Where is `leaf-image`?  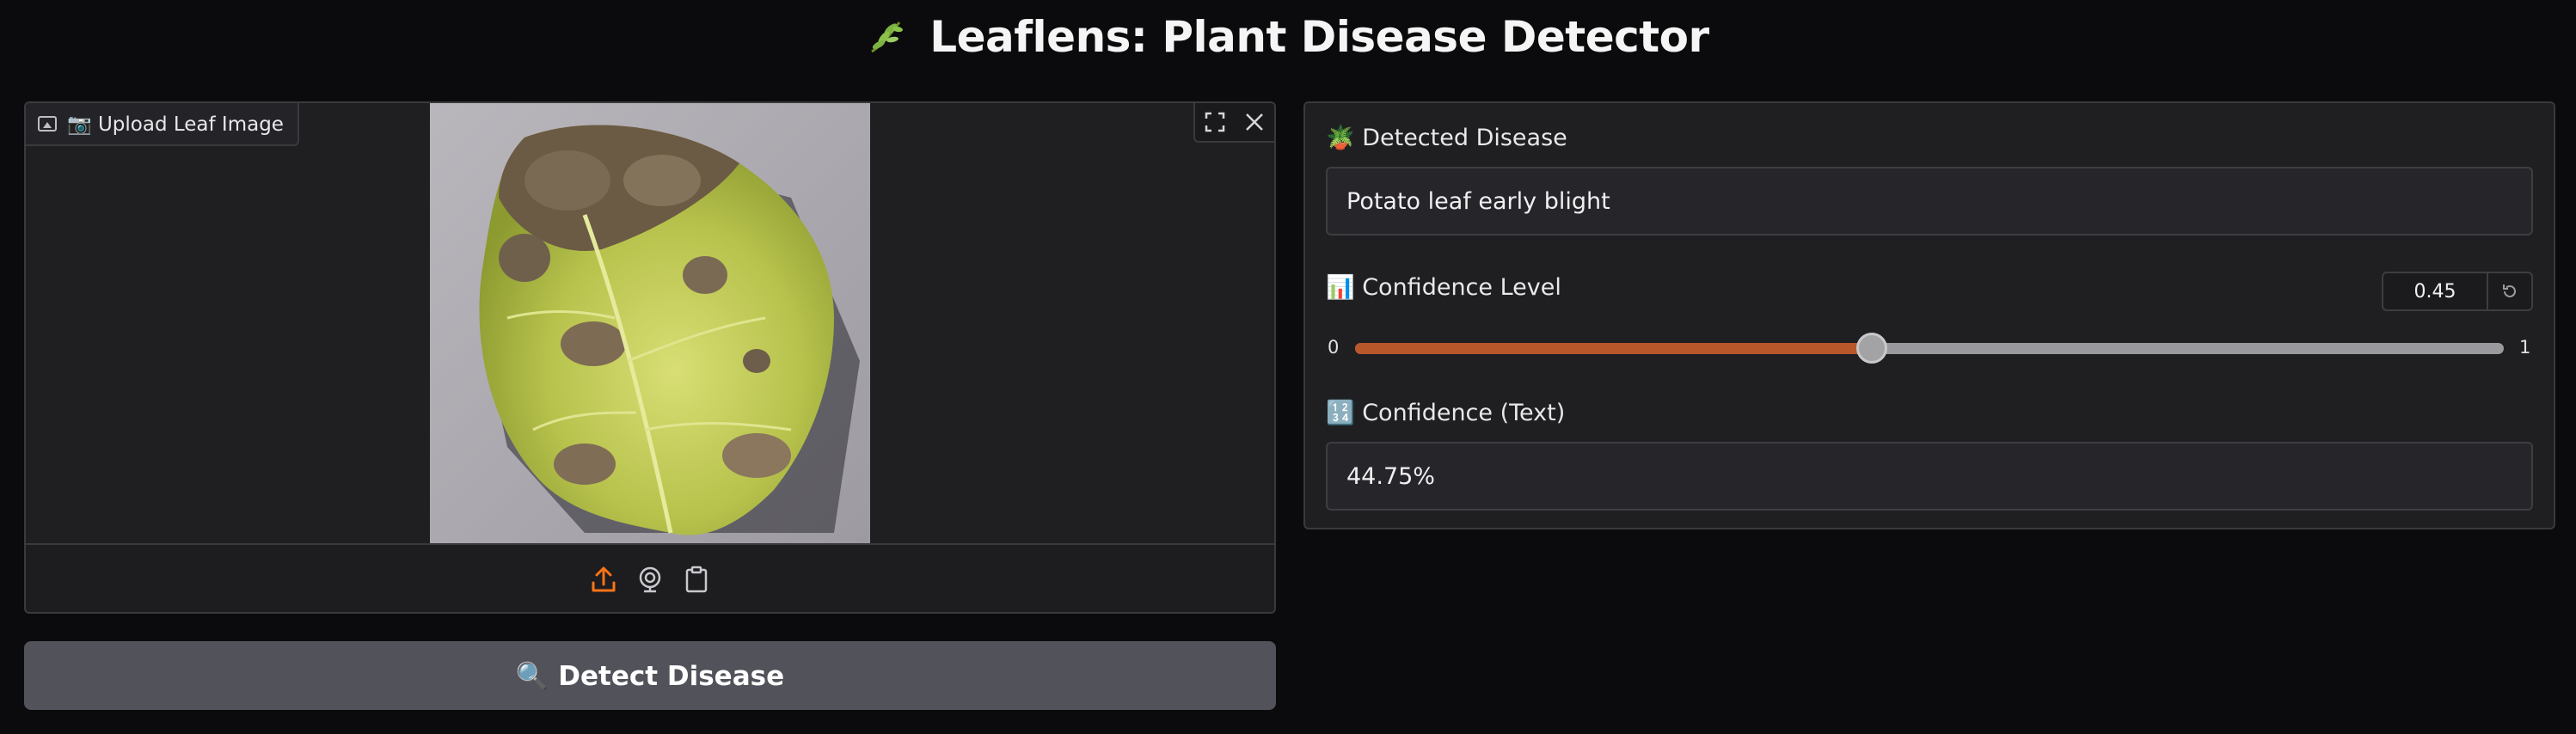
leaf-image is located at coordinates (650, 323).